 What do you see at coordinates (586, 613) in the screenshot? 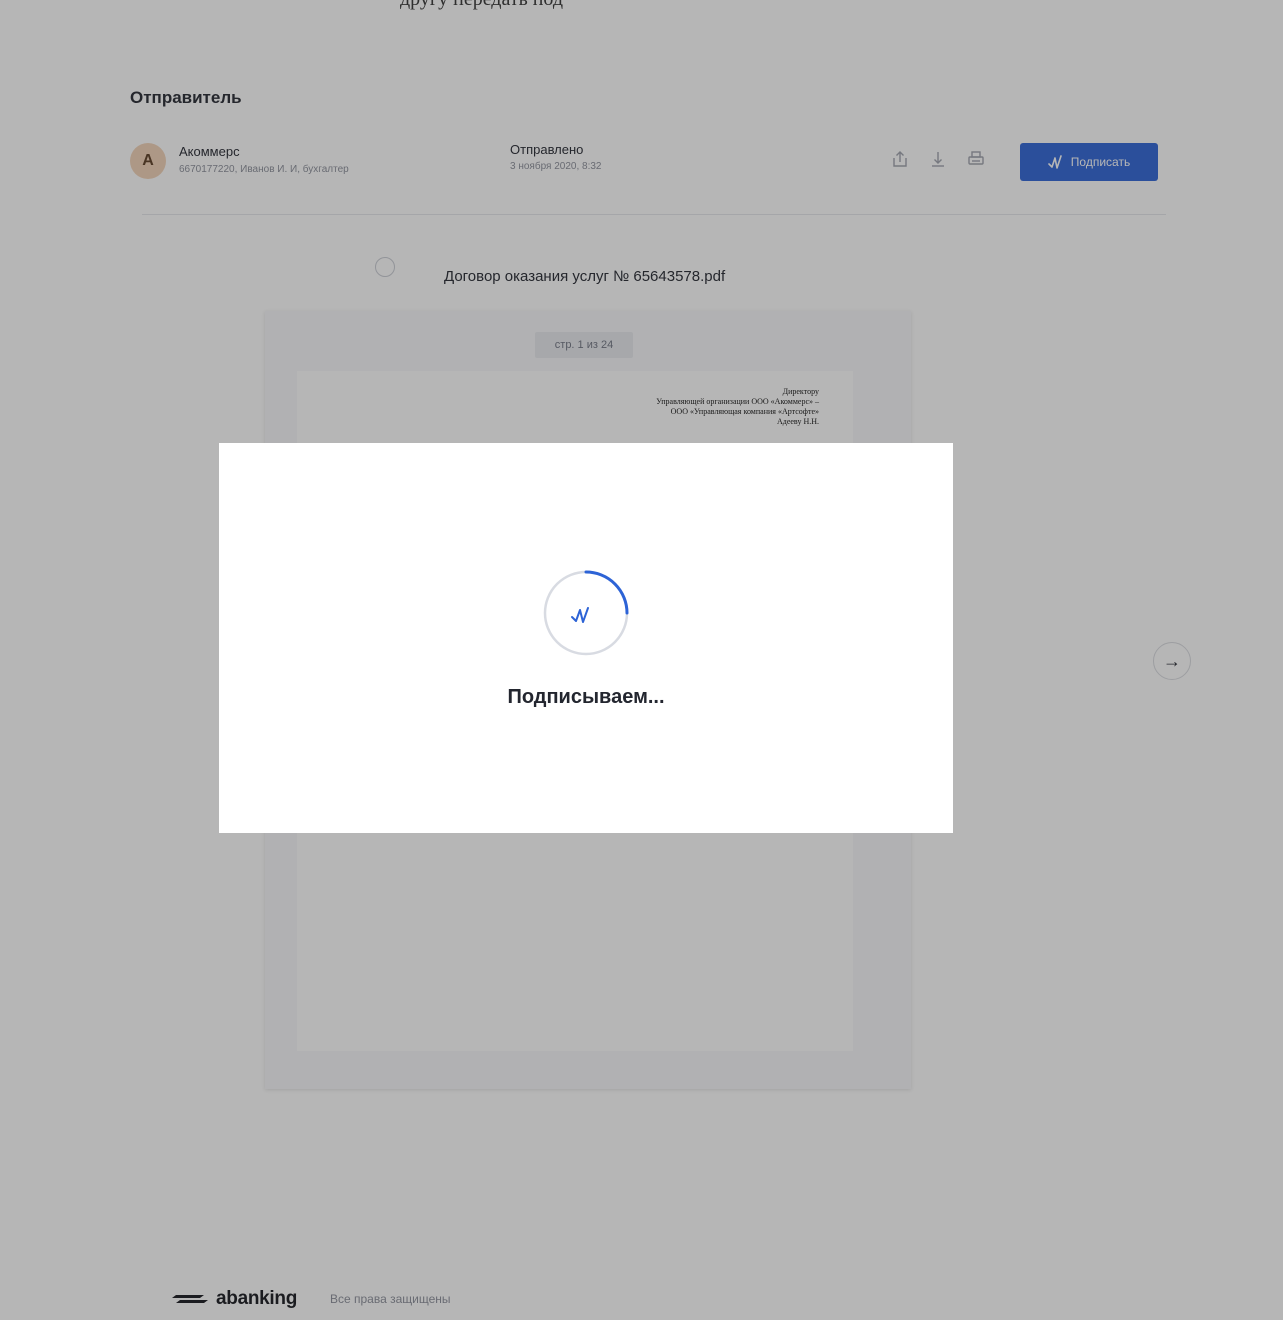
I see `spinner-icon` at bounding box center [586, 613].